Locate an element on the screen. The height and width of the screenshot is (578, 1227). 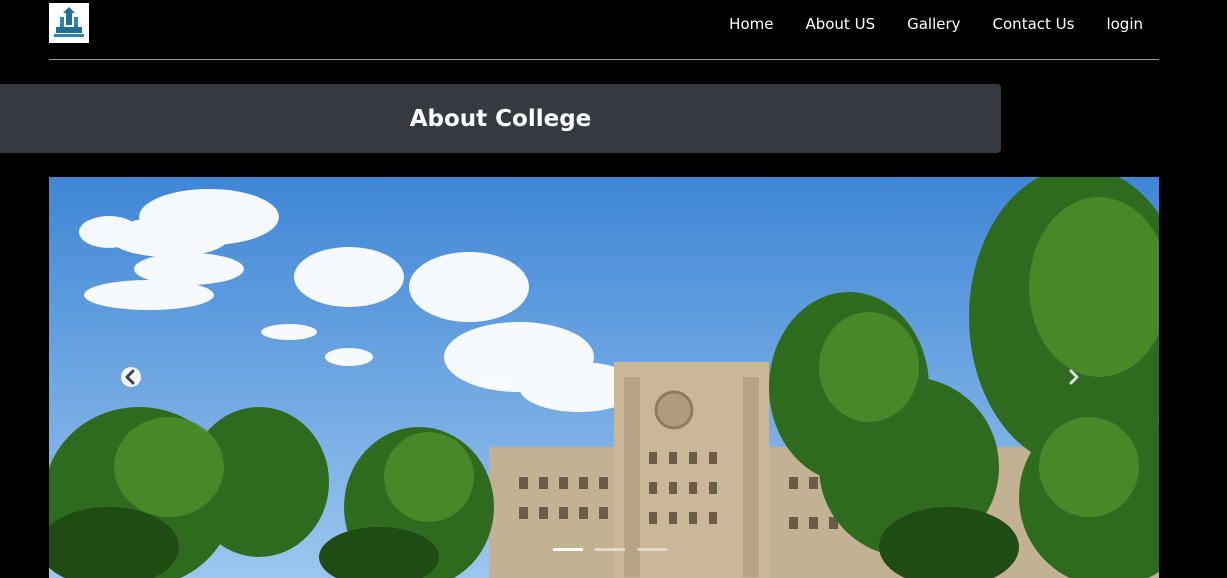
page-title: About College is located at coordinates (500, 118).